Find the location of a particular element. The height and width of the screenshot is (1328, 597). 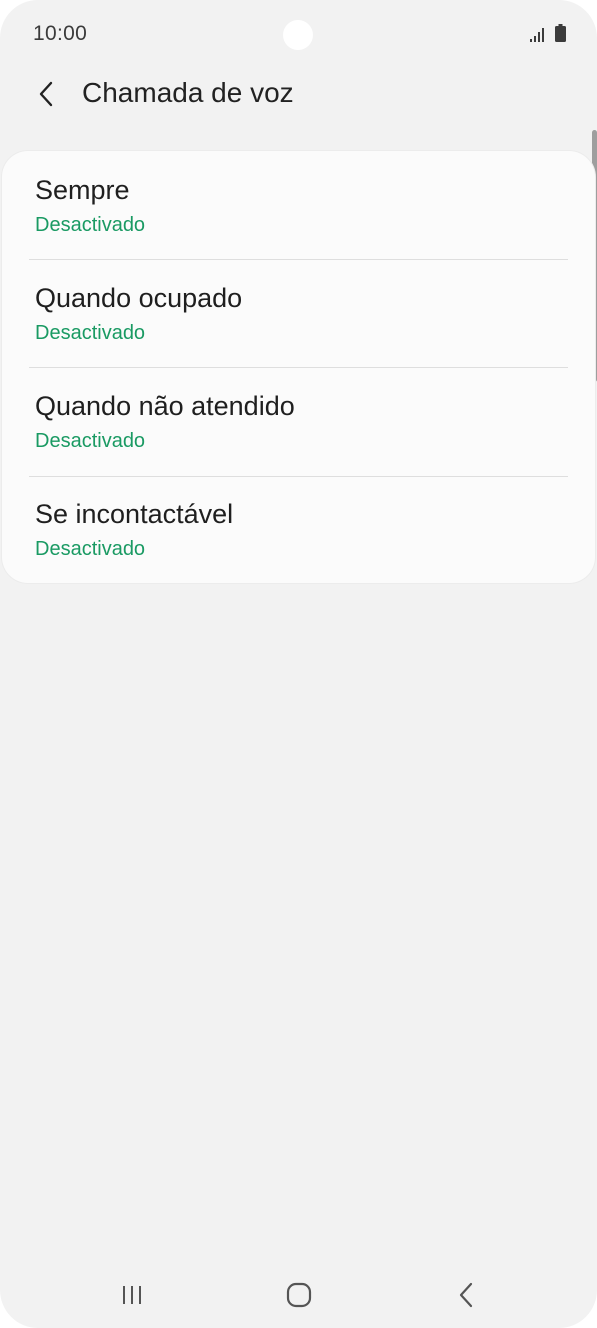

list-item-always: Sempre Desactivado is located at coordinates (298, 205).